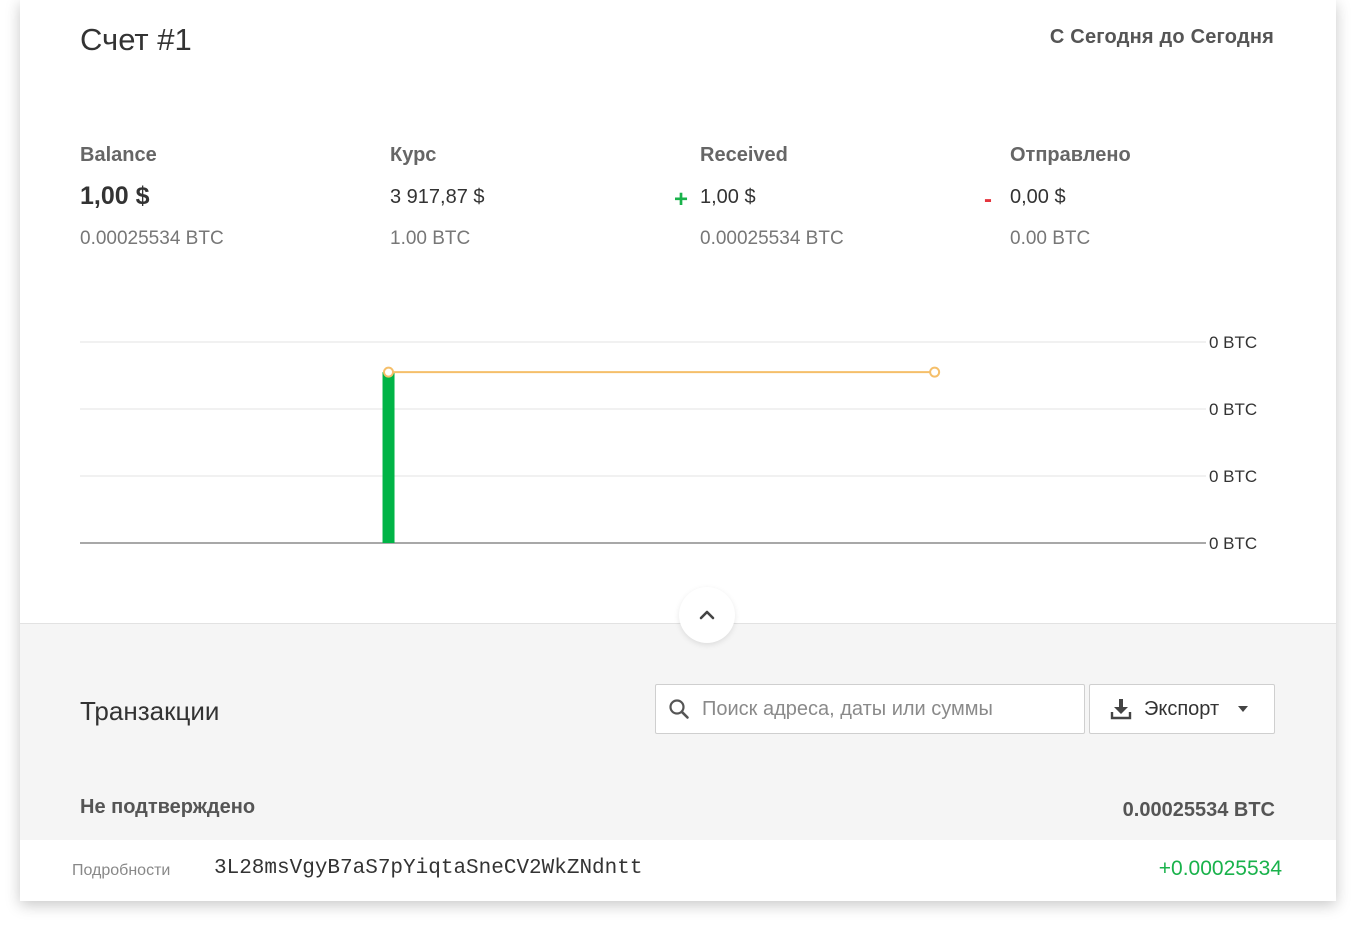 The width and height of the screenshot is (1365, 937). Describe the element at coordinates (230, 197) in the screenshot. I see `stat-balance: Balance 1,00 $ 0.00025534 BTC` at that location.